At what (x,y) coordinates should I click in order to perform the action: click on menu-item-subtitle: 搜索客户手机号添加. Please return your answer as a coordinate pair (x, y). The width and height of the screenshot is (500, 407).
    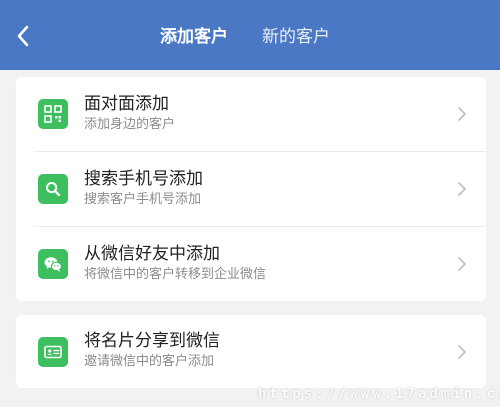
    Looking at the image, I should click on (143, 199).